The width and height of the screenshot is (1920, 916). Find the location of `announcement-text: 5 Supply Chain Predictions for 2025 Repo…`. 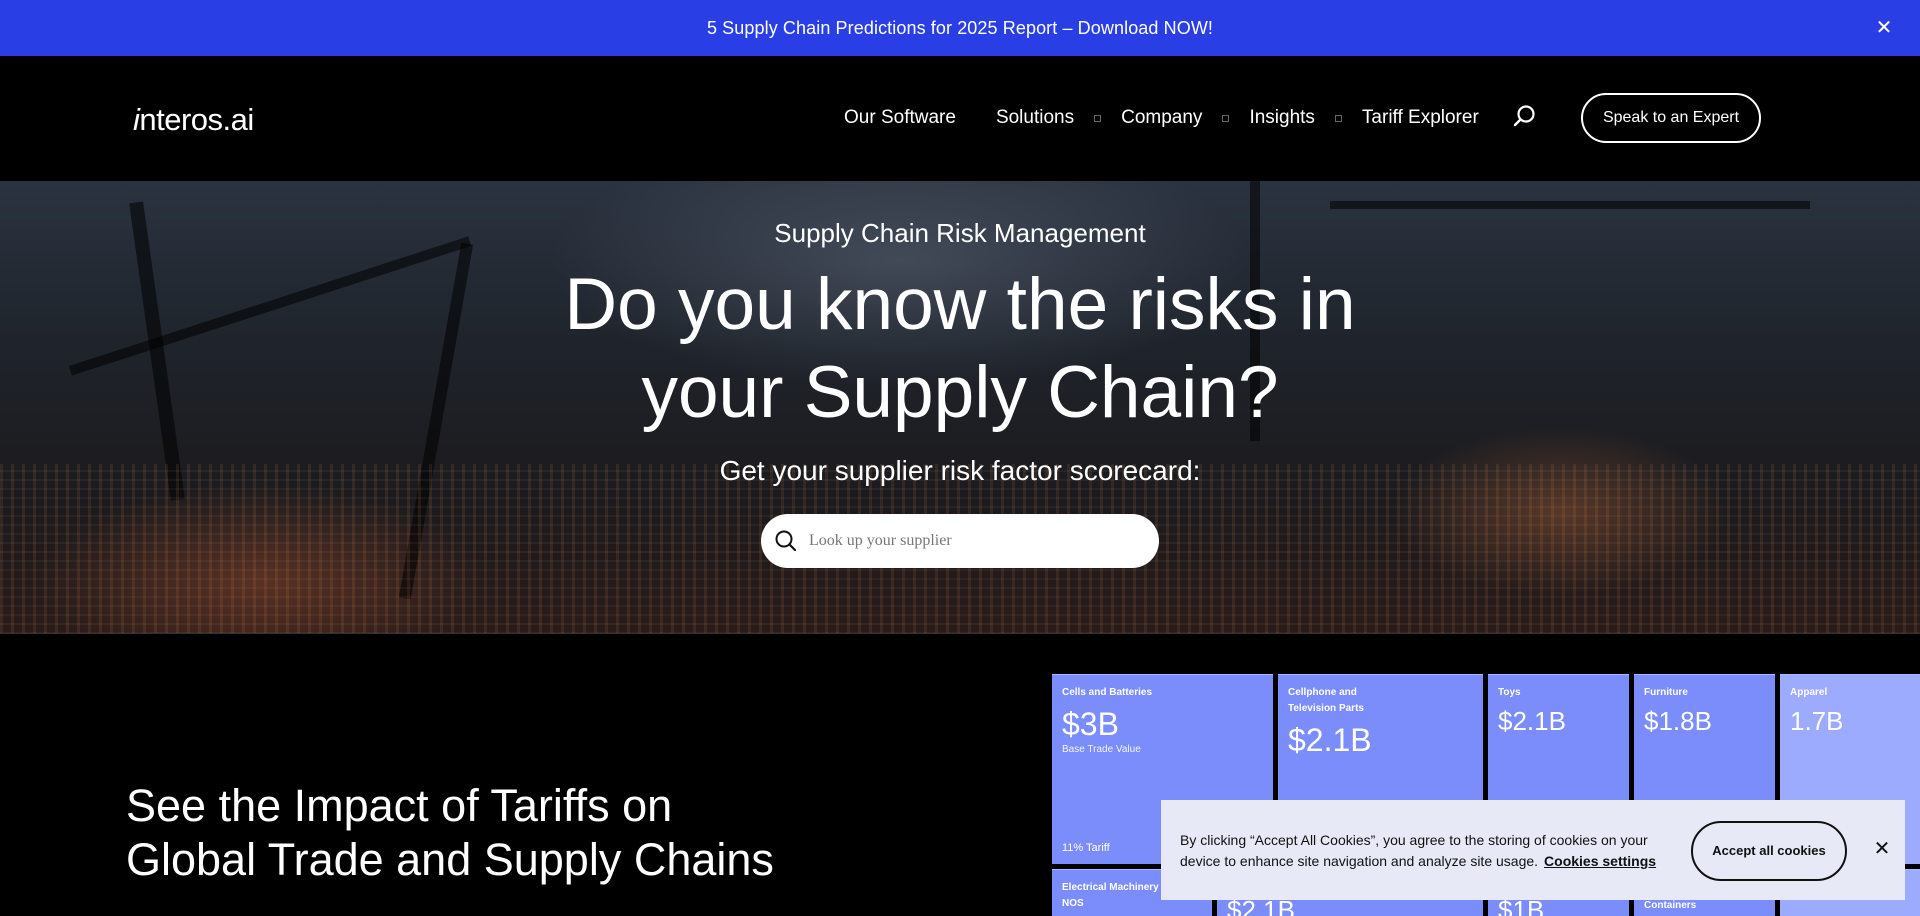

announcement-text: 5 Supply Chain Predictions for 2025 Repo… is located at coordinates (960, 28).